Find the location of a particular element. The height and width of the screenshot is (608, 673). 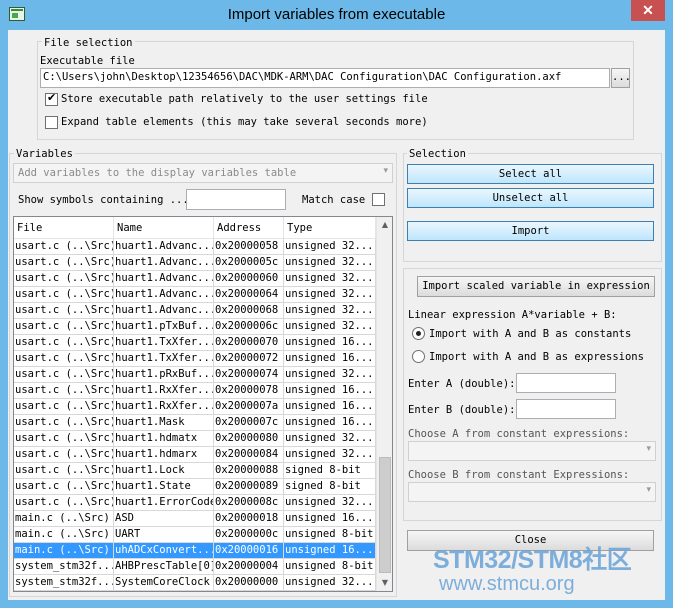

cell-name: huart1.hdmatx is located at coordinates (164, 439).